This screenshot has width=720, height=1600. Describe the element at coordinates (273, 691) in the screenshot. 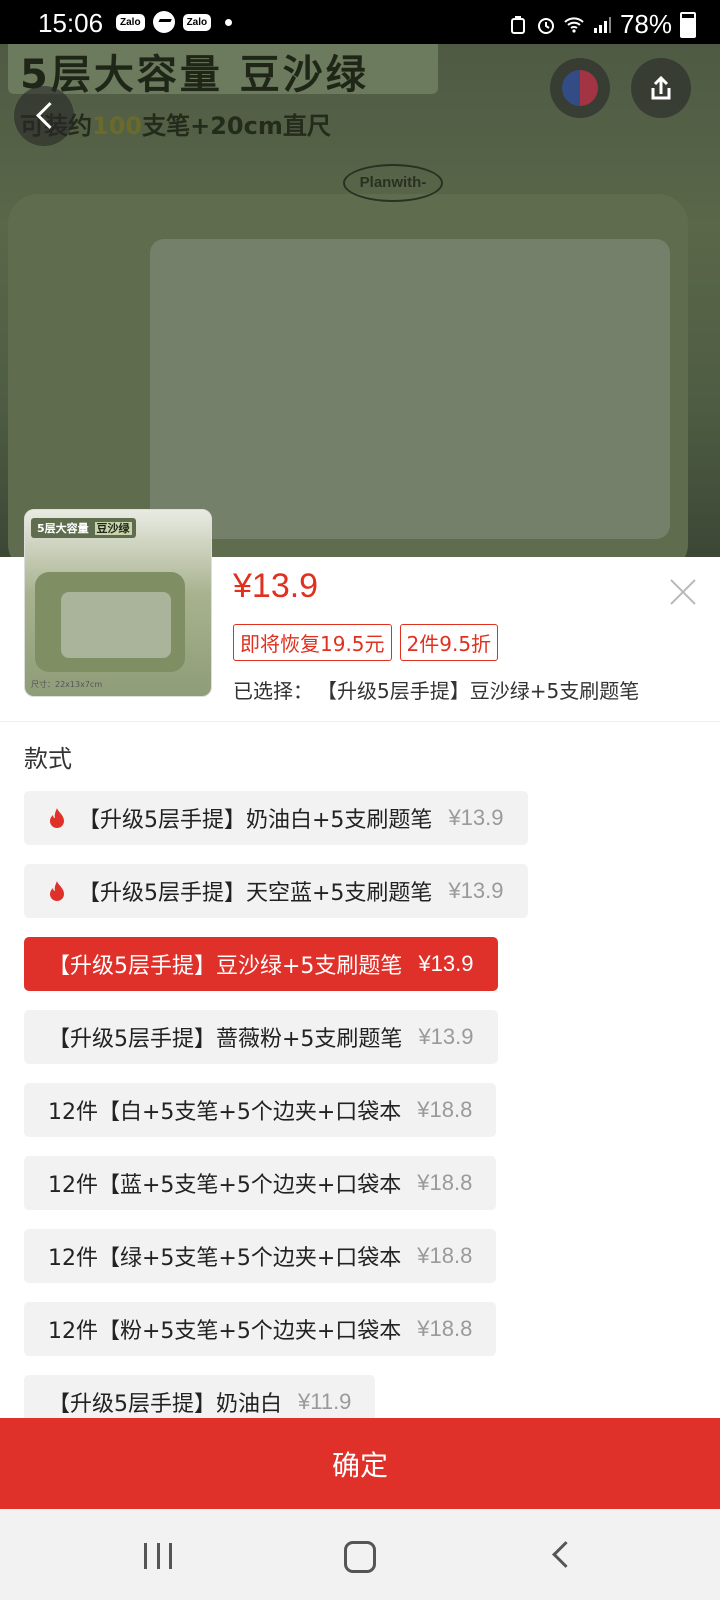

I see `selected-label: 已选择：` at that location.